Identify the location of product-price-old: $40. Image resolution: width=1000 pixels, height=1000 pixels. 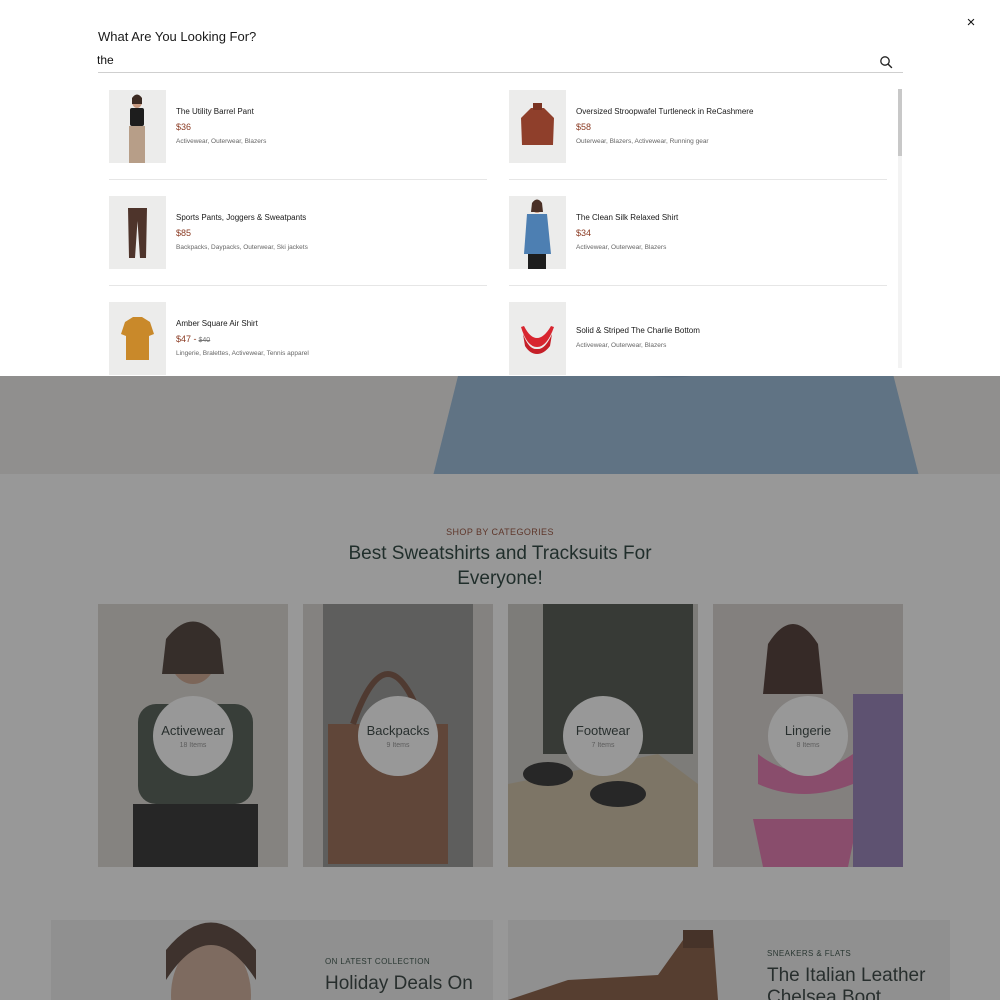
(204, 340).